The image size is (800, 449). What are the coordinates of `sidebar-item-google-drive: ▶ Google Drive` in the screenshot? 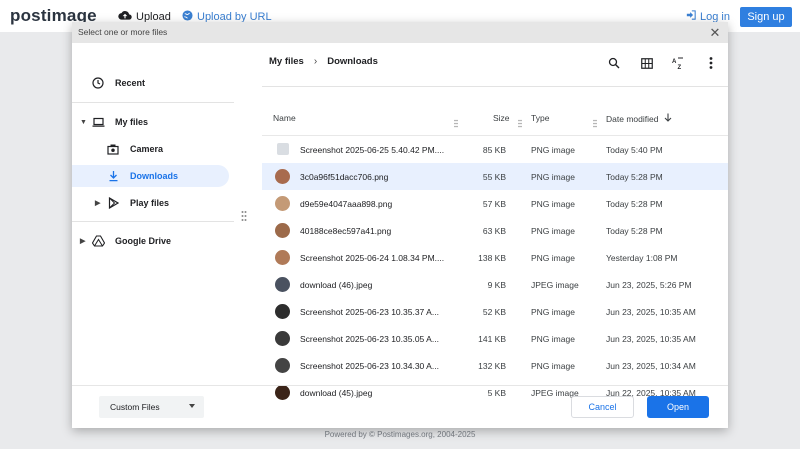 It's located at (153, 241).